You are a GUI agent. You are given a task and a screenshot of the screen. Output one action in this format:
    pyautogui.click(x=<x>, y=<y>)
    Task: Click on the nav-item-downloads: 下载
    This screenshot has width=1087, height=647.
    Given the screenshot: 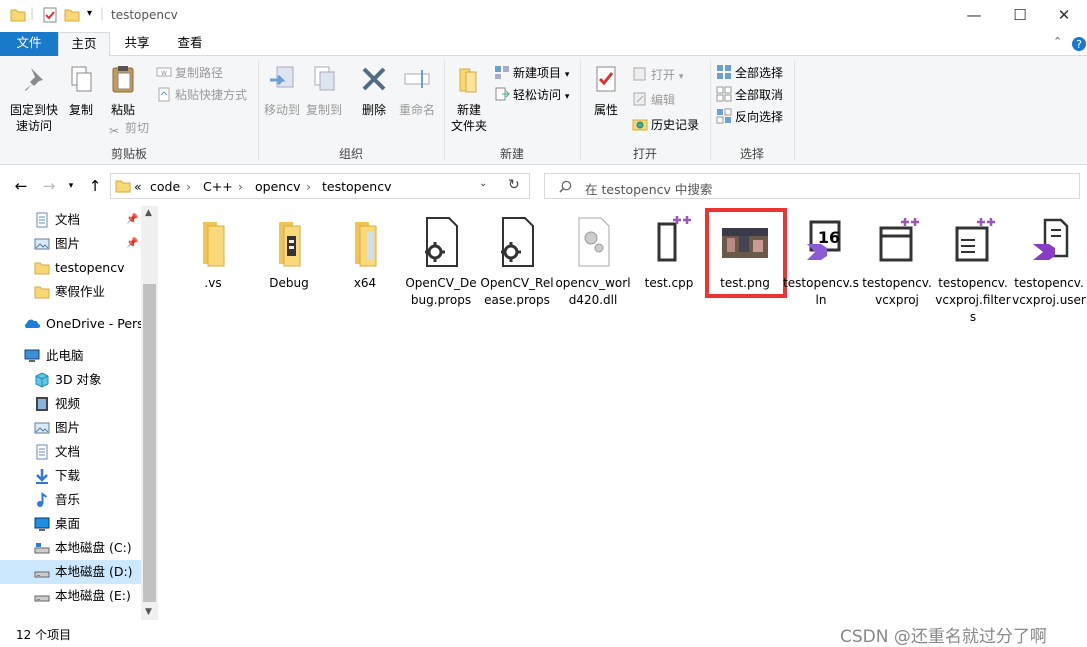 What is the action you would take?
    pyautogui.click(x=70, y=476)
    